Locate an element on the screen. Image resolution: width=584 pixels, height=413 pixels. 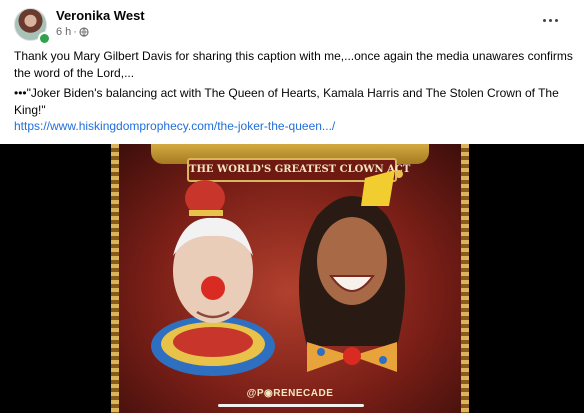
clown-figure-right is located at coordinates (352, 271).